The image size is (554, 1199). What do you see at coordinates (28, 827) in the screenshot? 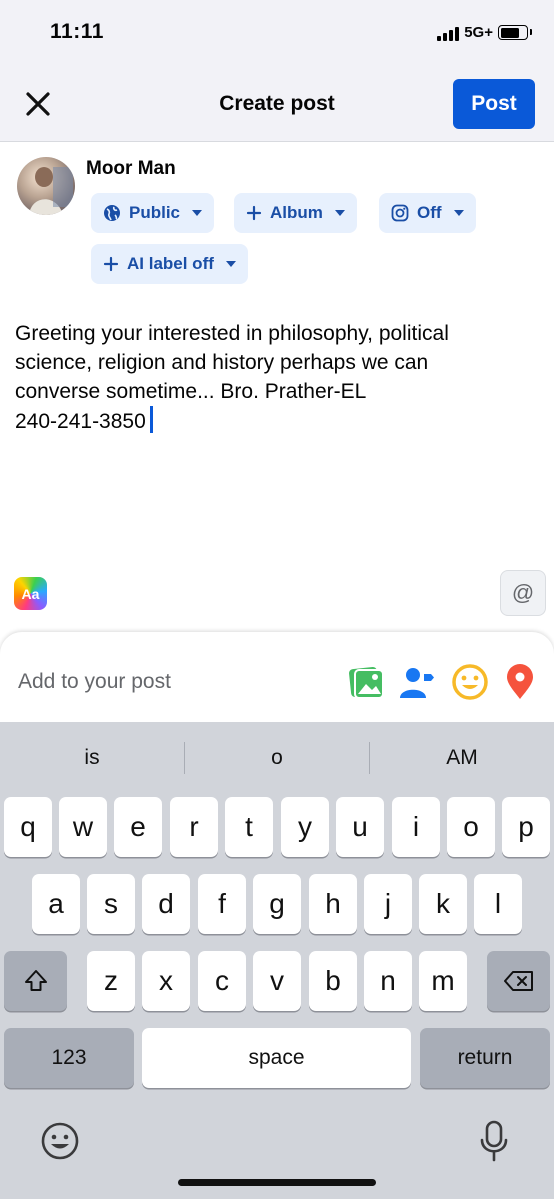
I see `key-q: q` at bounding box center [28, 827].